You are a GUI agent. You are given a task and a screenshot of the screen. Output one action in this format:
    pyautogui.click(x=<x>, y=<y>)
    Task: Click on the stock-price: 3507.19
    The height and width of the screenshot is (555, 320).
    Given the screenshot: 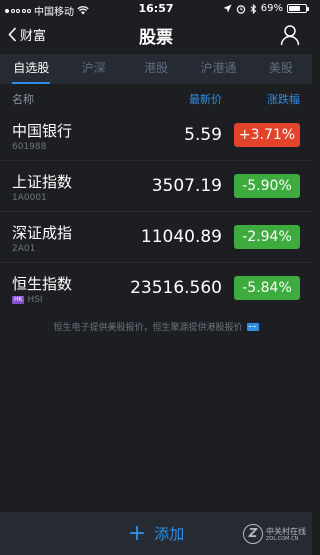 What is the action you would take?
    pyautogui.click(x=186, y=186)
    